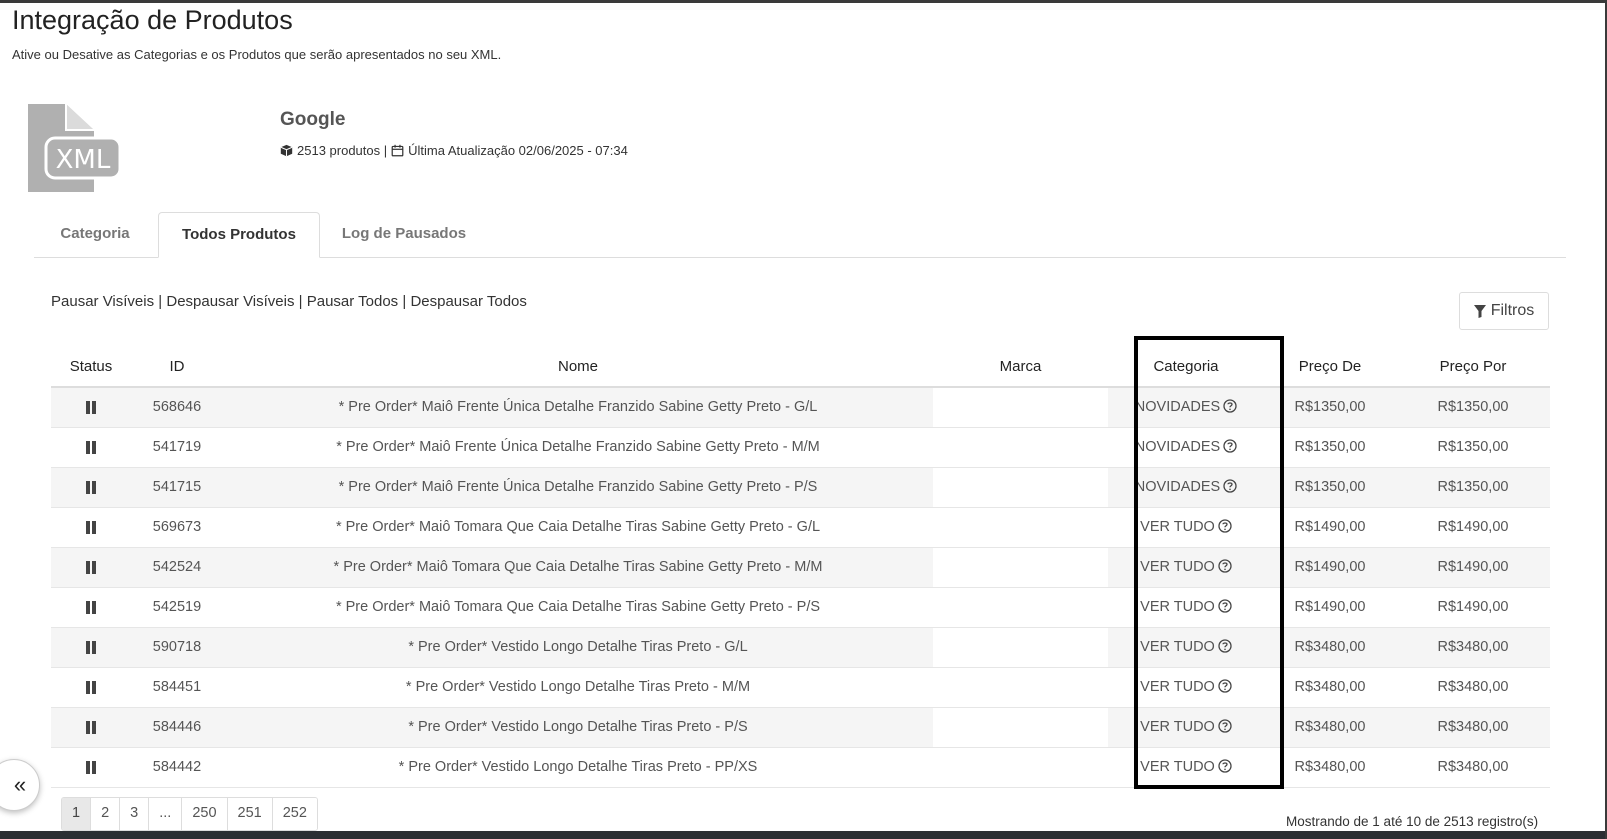 This screenshot has height=839, width=1607. Describe the element at coordinates (177, 367) in the screenshot. I see `header-id: ID` at that location.